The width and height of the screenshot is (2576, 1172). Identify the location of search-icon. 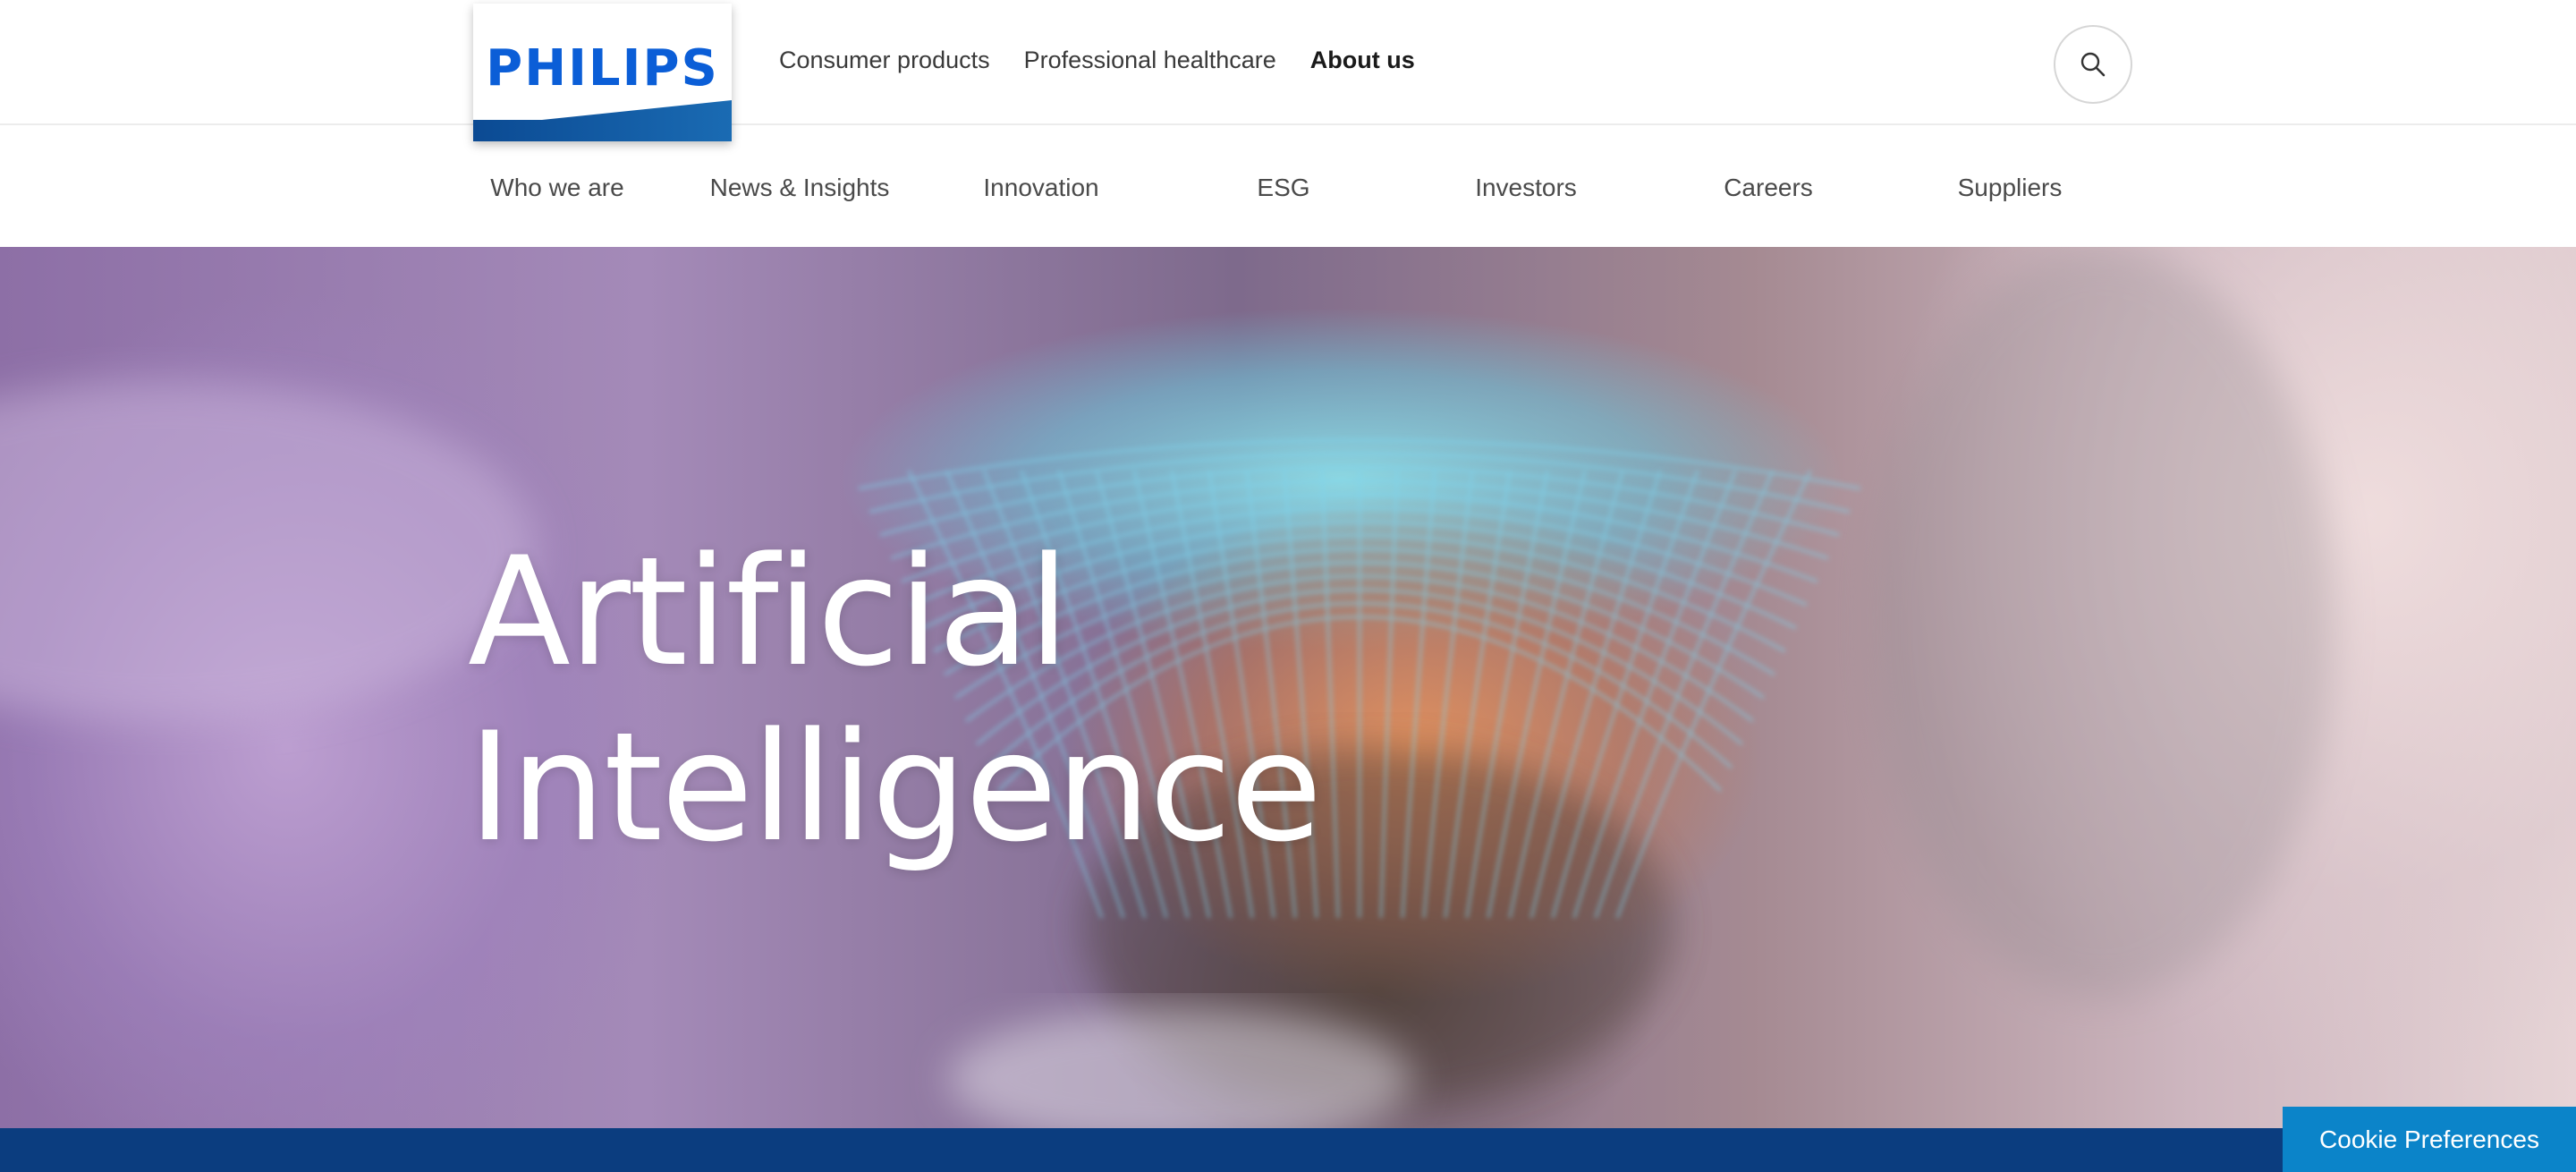
(2093, 64).